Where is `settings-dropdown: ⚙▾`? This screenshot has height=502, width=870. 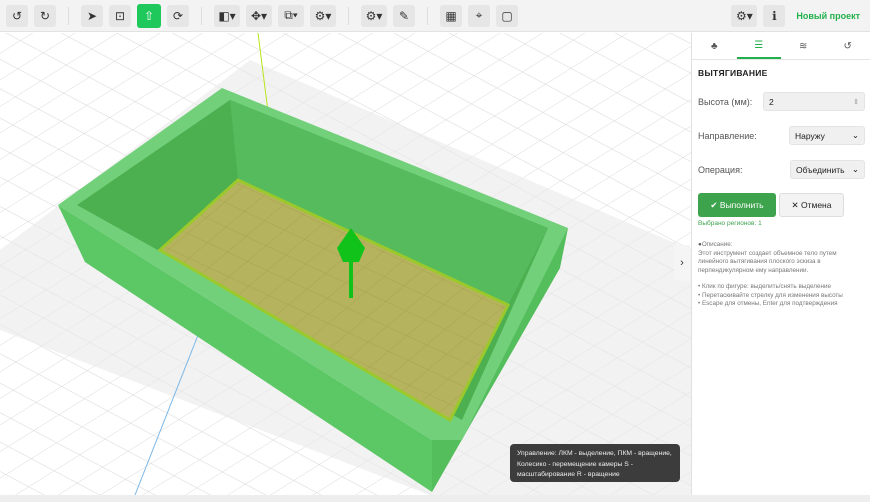
settings-dropdown: ⚙▾ is located at coordinates (374, 15).